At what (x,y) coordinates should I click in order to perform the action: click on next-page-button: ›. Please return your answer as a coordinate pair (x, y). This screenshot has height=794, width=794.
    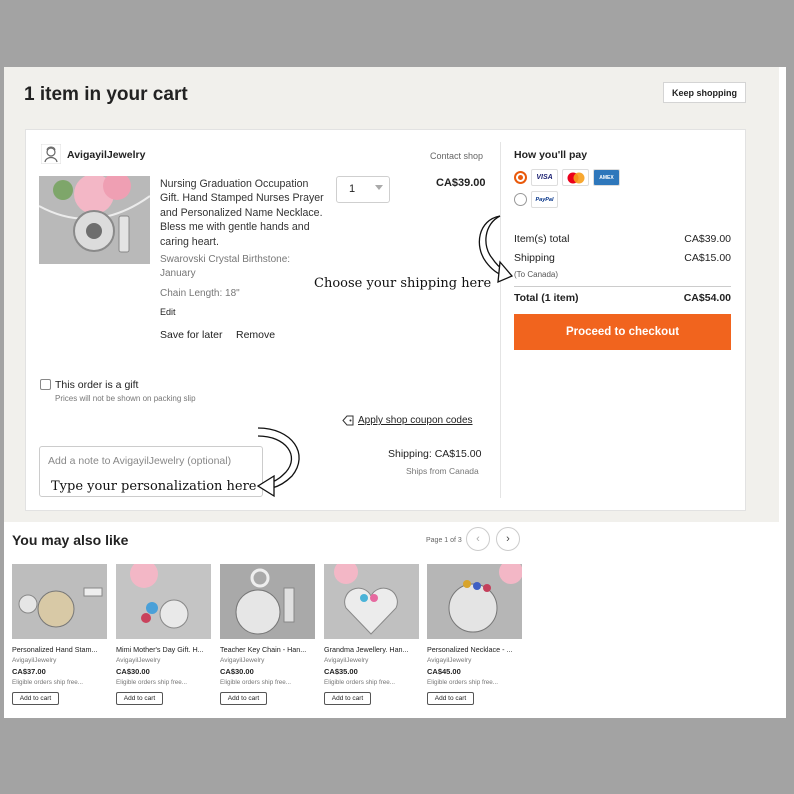
    Looking at the image, I should click on (508, 539).